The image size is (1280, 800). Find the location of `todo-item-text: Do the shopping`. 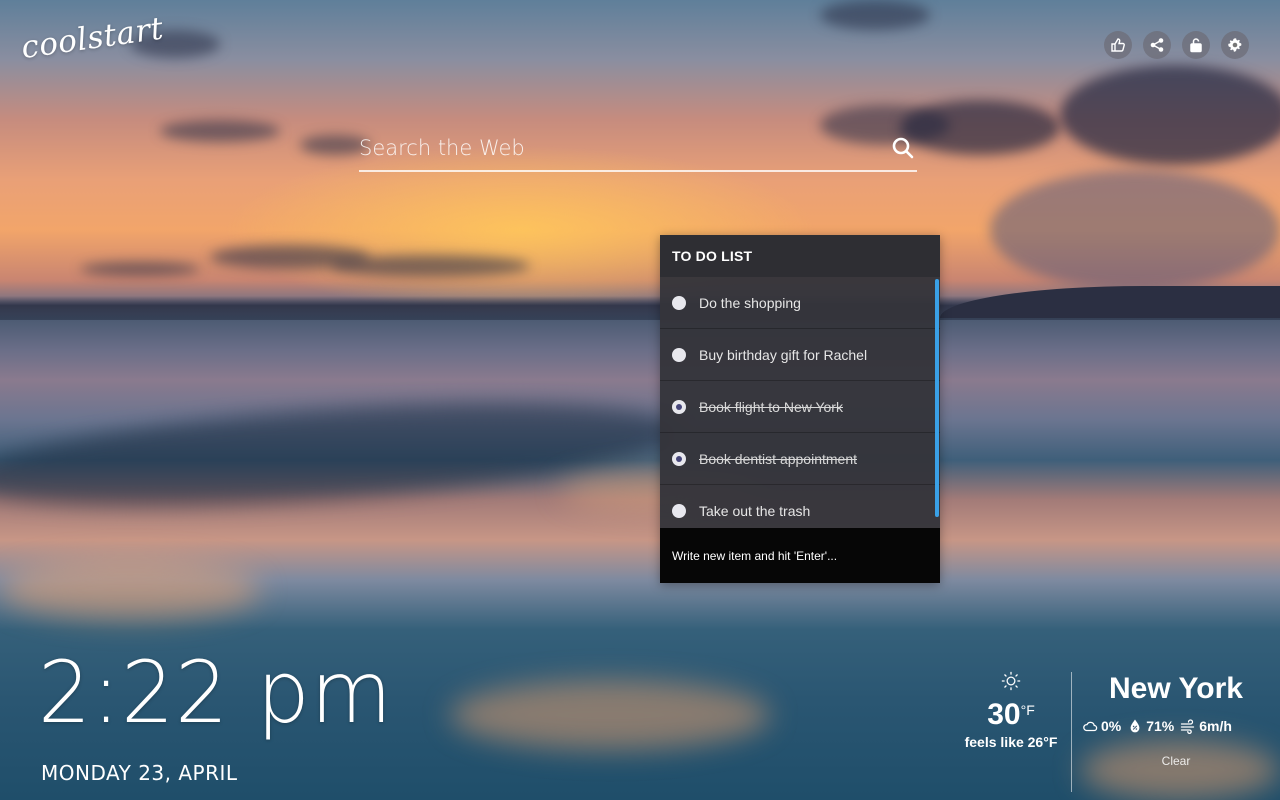

todo-item-text: Do the shopping is located at coordinates (750, 302).